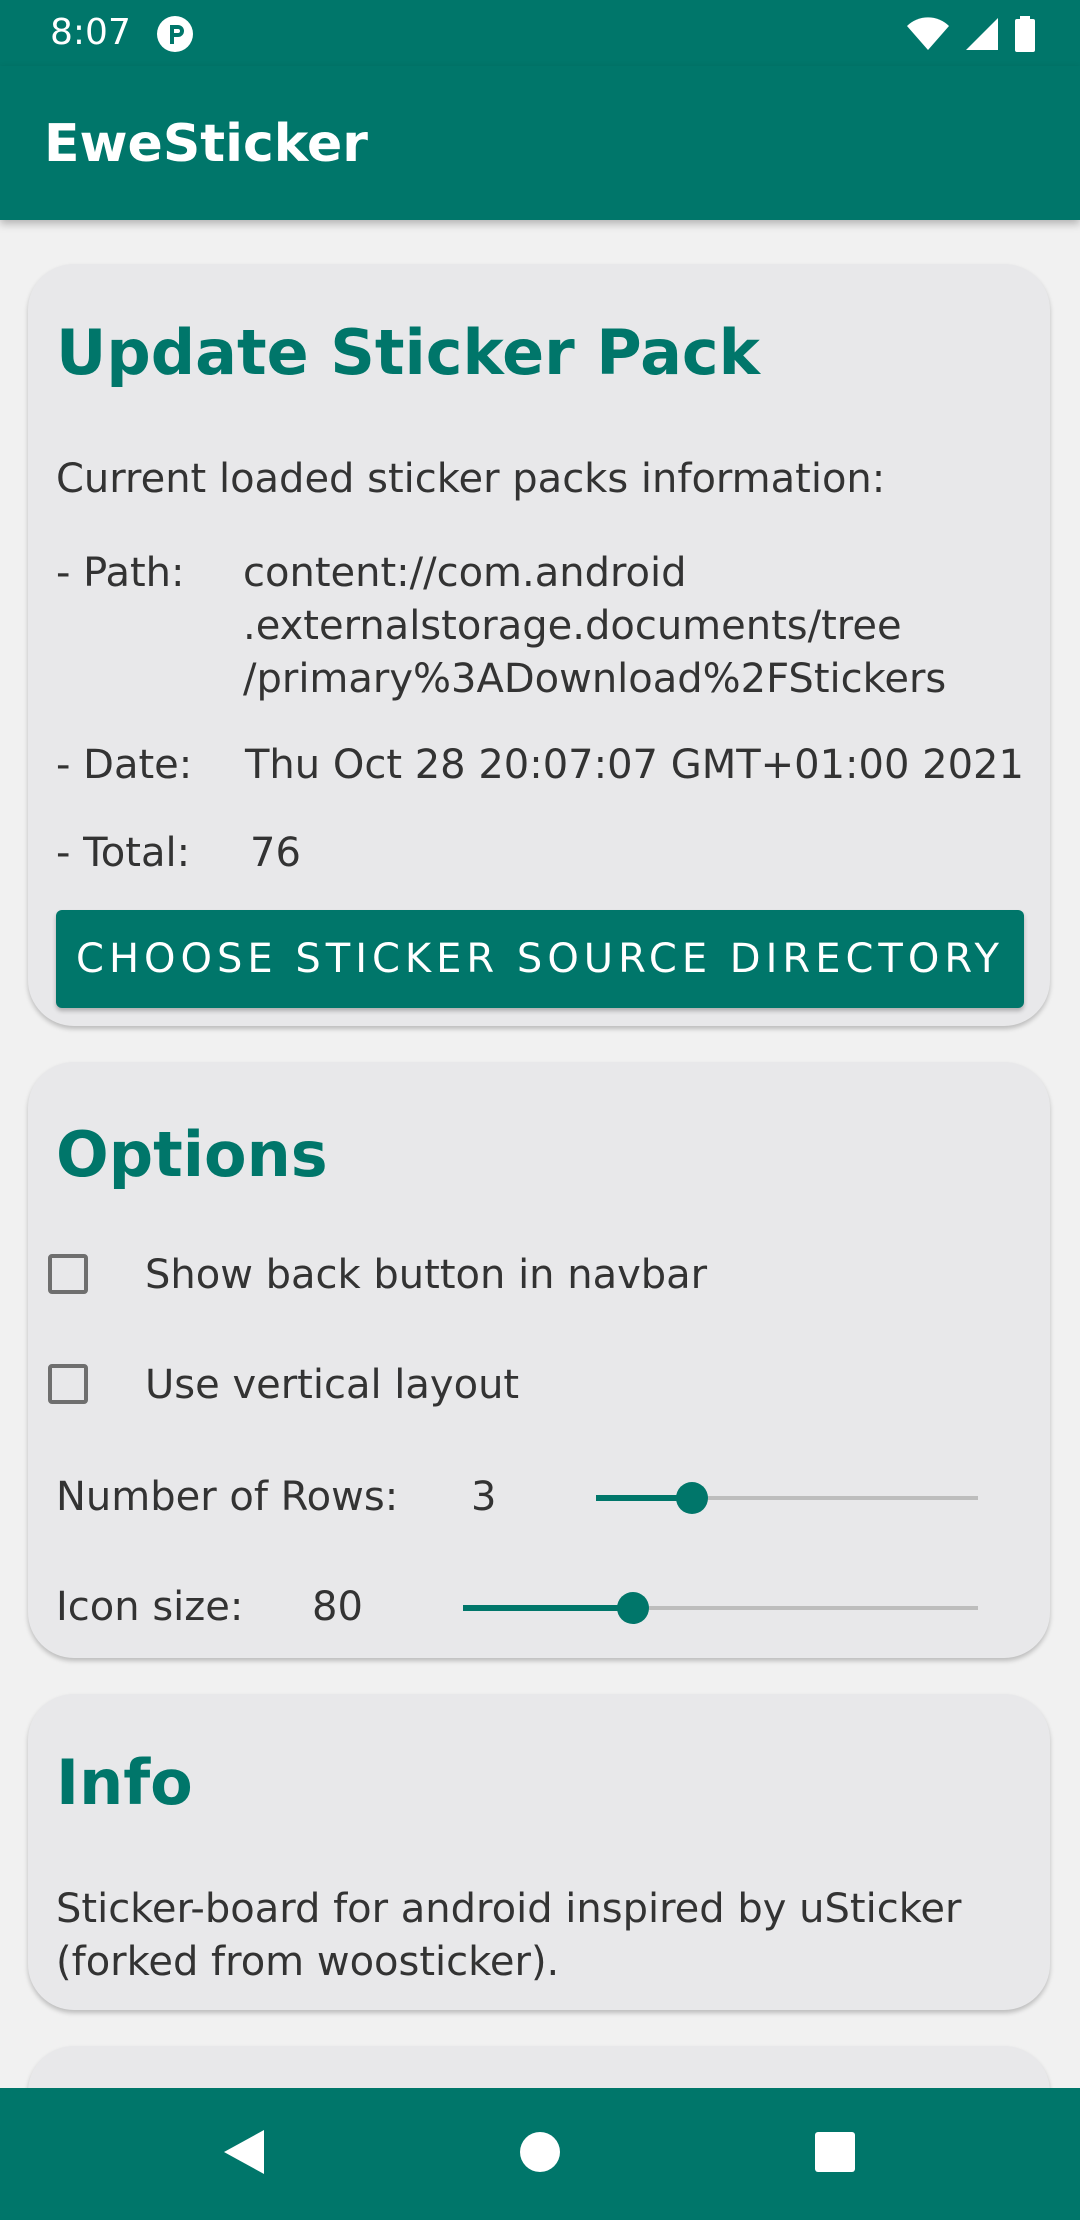 The height and width of the screenshot is (2220, 1080). What do you see at coordinates (308, 1962) in the screenshot?
I see `info-text-line-2: (forked from woosticker).` at bounding box center [308, 1962].